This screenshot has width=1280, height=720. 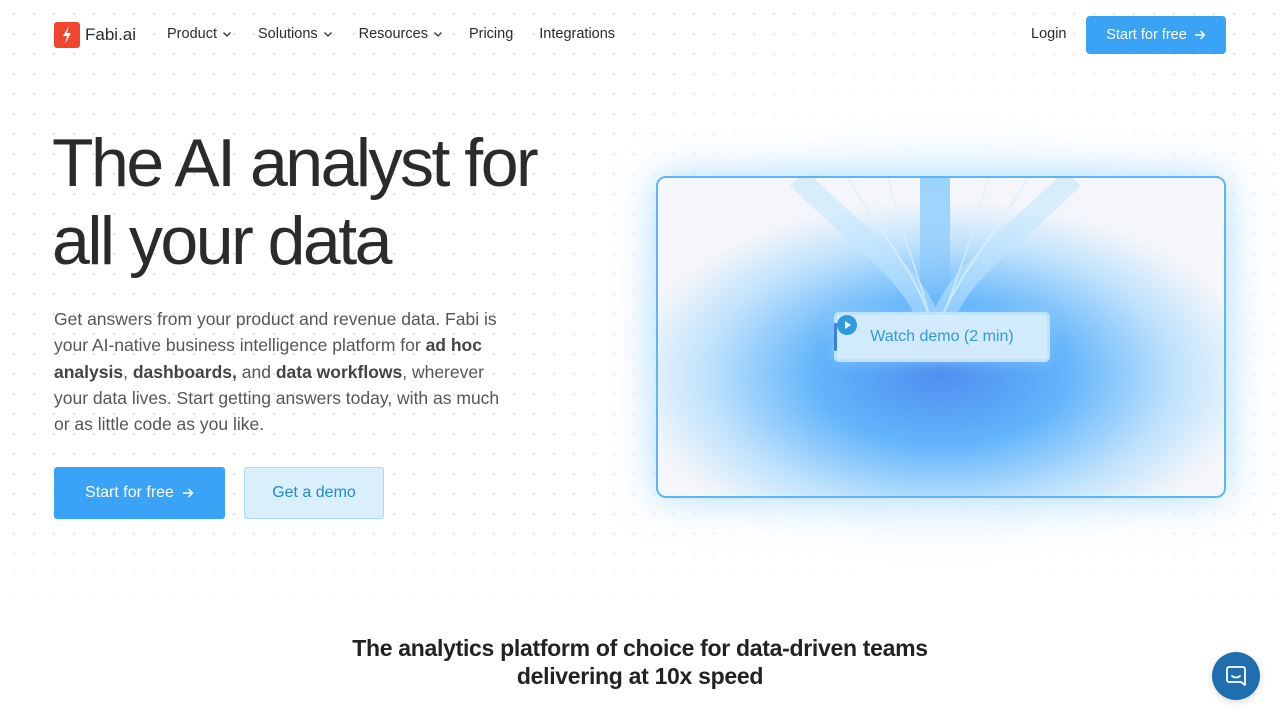 I want to click on start-free-button: Start for free, so click(x=139, y=493).